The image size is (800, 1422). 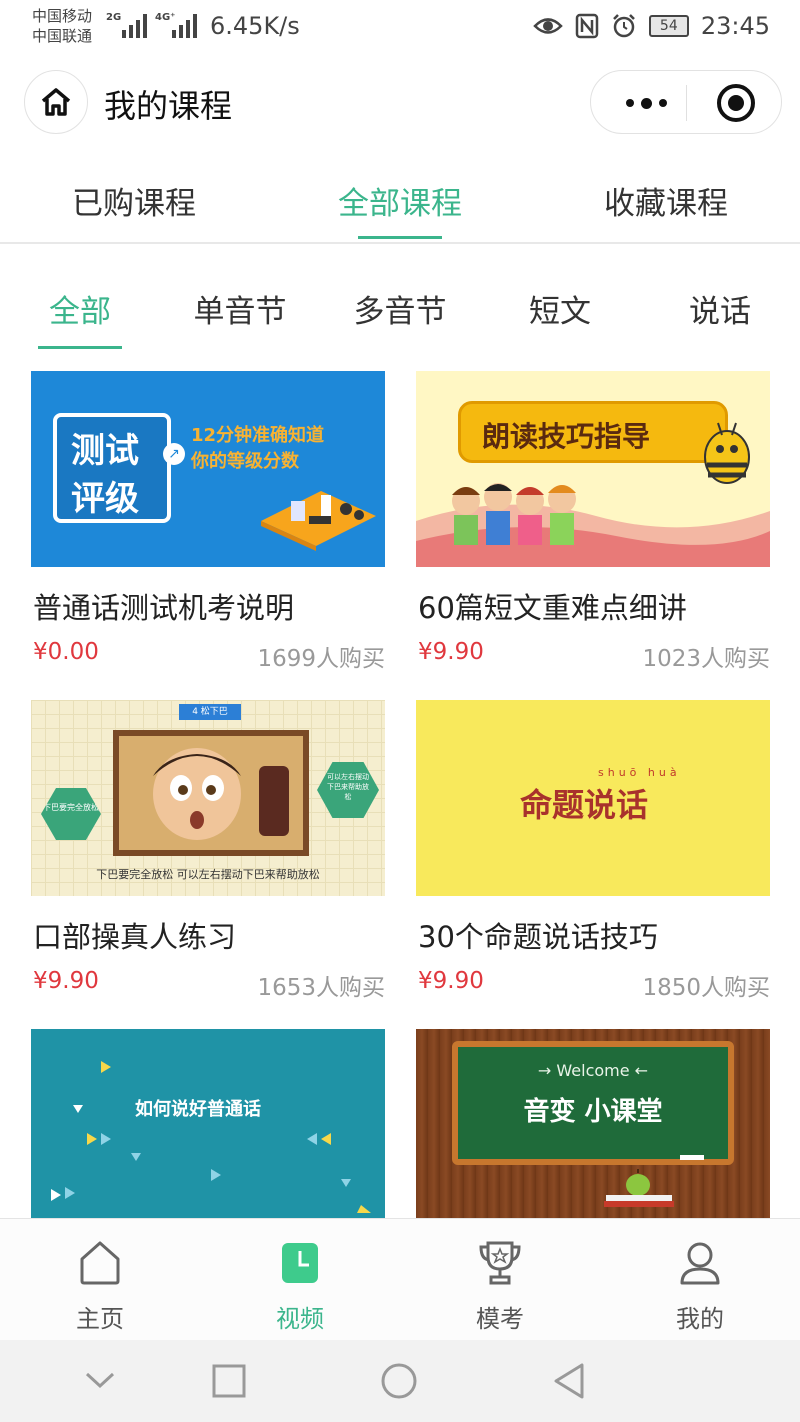 I want to click on battery-icon: 54, so click(x=668, y=26).